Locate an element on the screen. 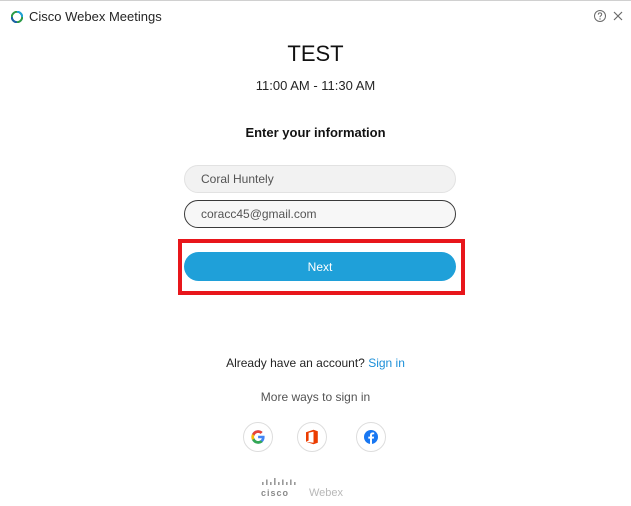 This screenshot has height=506, width=631. account-prompt-line: Already have an account? Sign in is located at coordinates (315, 363).